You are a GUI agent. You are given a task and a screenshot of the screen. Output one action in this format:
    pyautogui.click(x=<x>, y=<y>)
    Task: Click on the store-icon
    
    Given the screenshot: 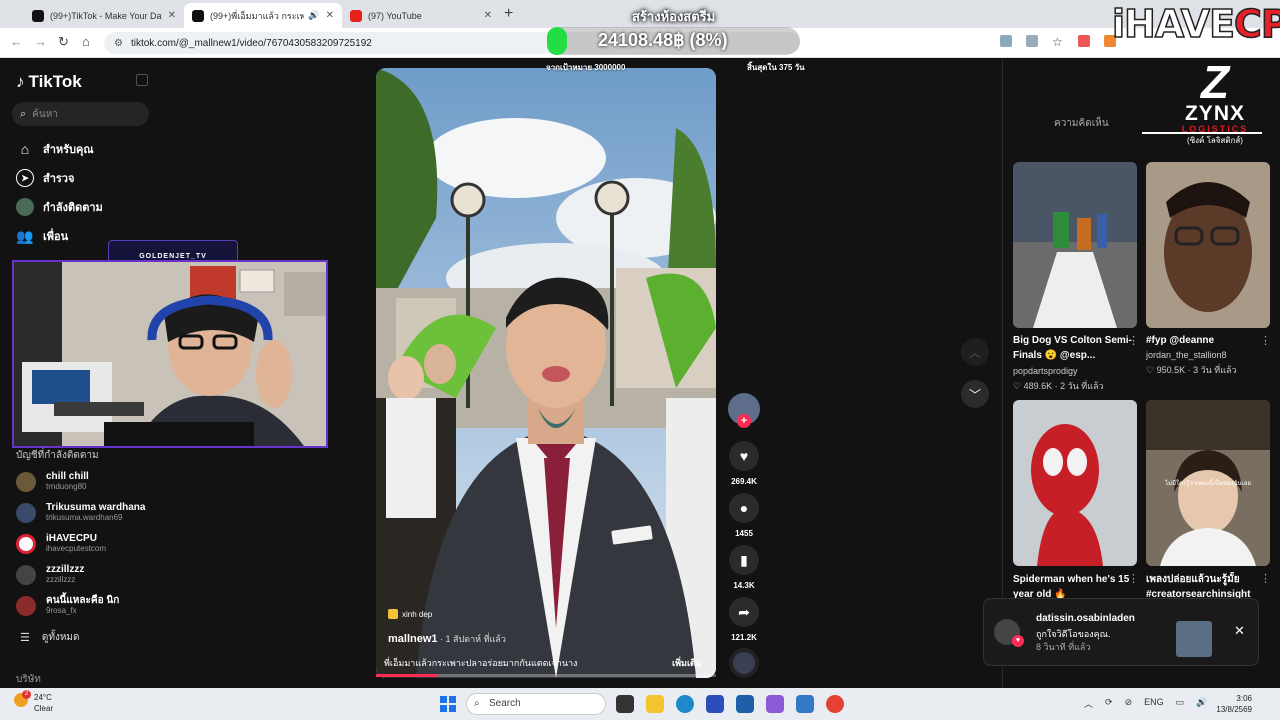 What is the action you would take?
    pyautogui.click(x=745, y=704)
    